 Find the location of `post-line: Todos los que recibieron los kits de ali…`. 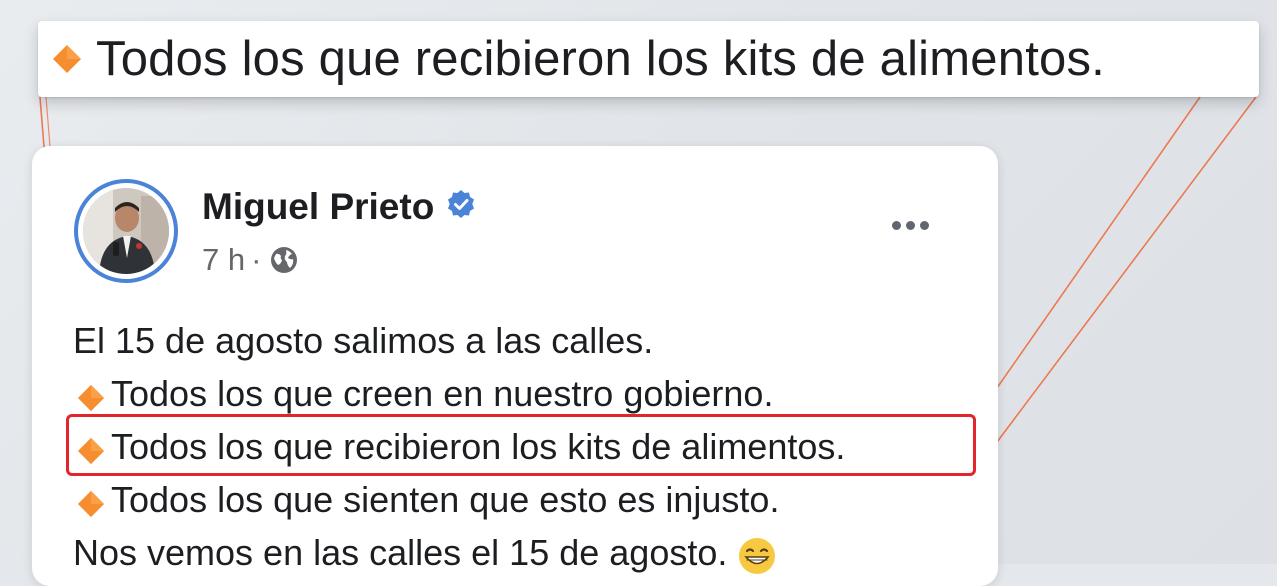

post-line: Todos los que recibieron los kits de ali… is located at coordinates (533, 446).